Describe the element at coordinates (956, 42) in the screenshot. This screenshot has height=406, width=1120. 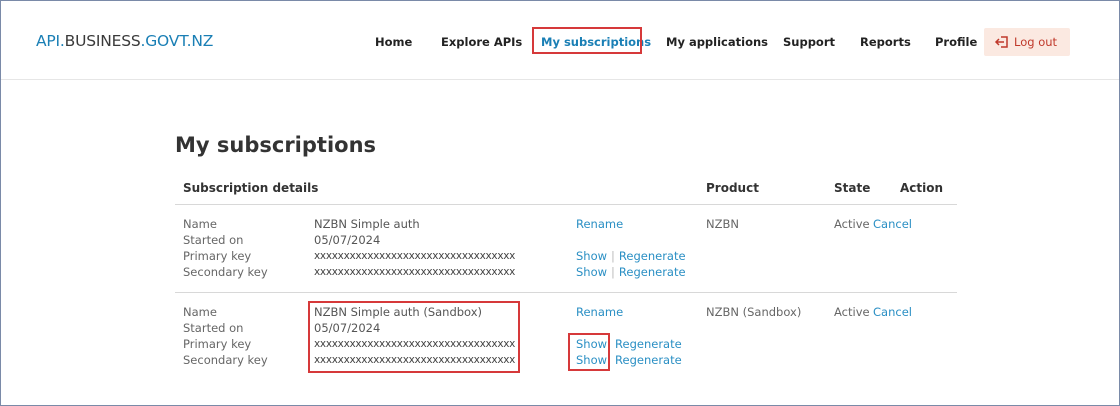
I see `nav-profile: Profile` at that location.